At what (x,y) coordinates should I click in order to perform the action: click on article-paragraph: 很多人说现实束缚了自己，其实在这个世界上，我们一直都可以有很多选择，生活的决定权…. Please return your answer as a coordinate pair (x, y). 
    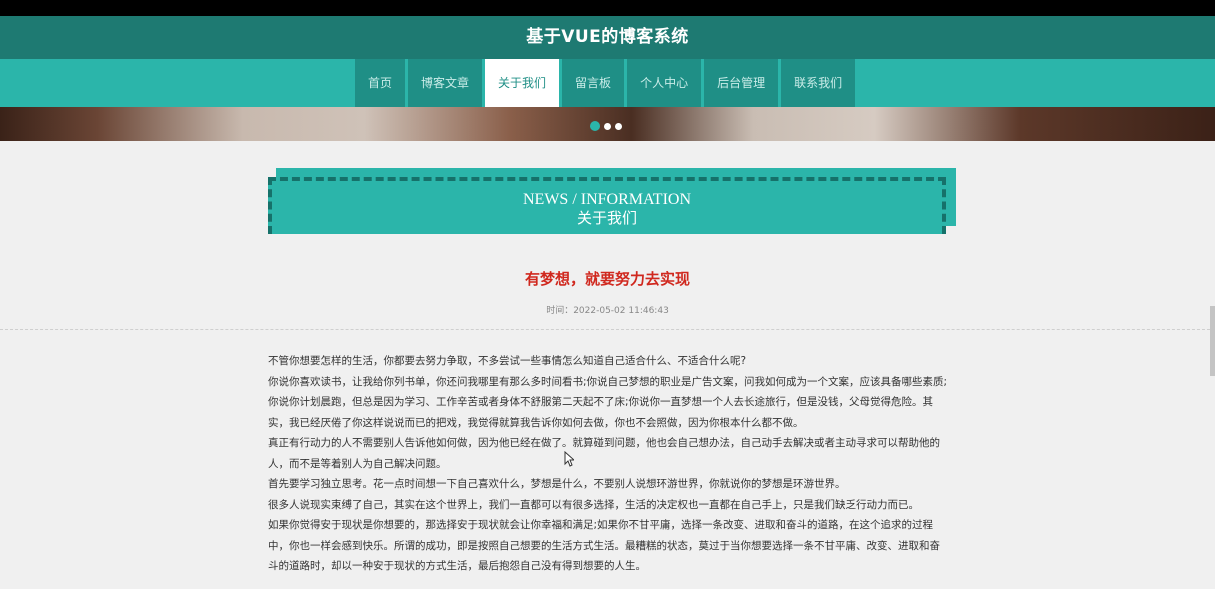
    Looking at the image, I should click on (593, 504).